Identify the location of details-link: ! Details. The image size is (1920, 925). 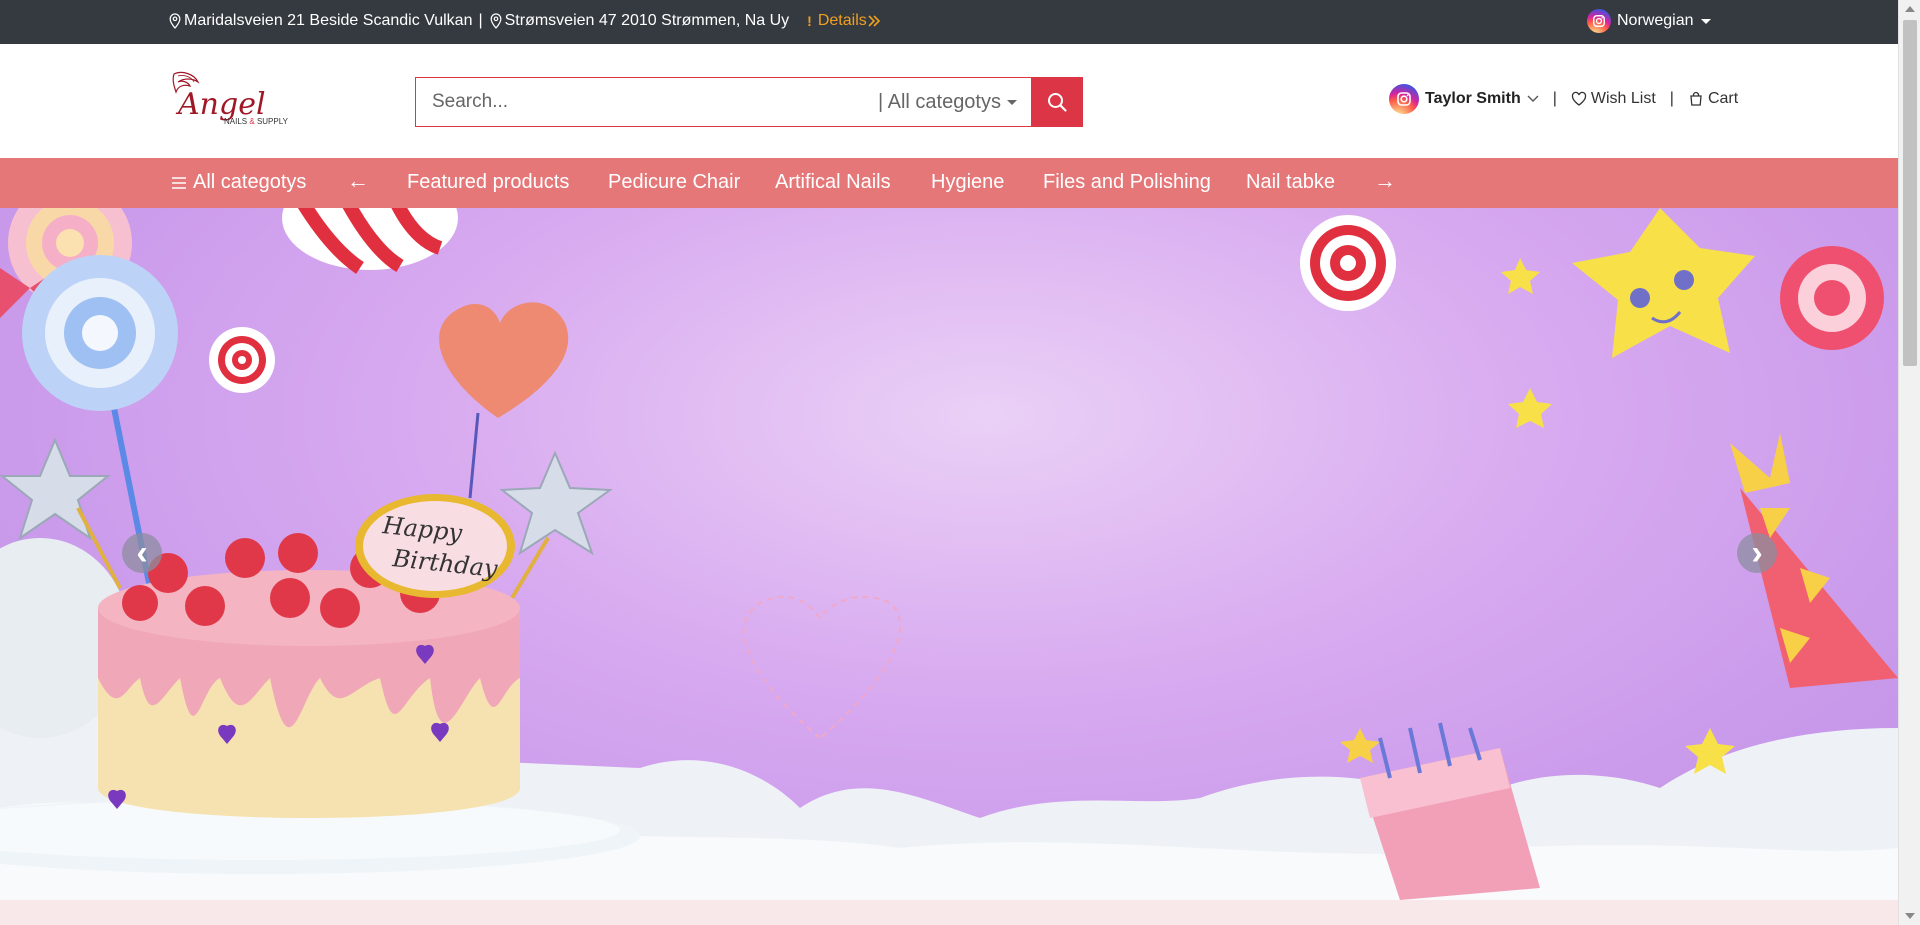
(845, 21).